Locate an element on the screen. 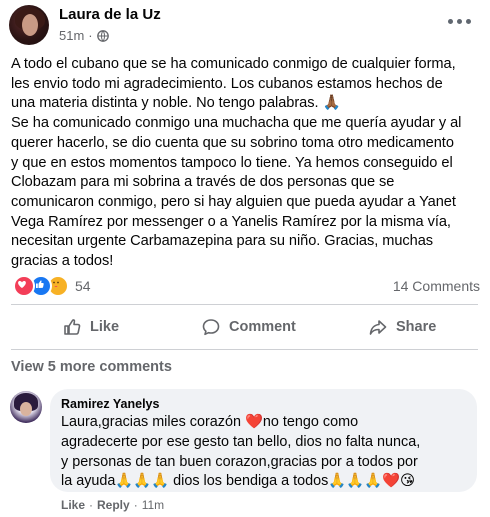  comment-author-name: Ramirez Yanelys is located at coordinates (110, 404).